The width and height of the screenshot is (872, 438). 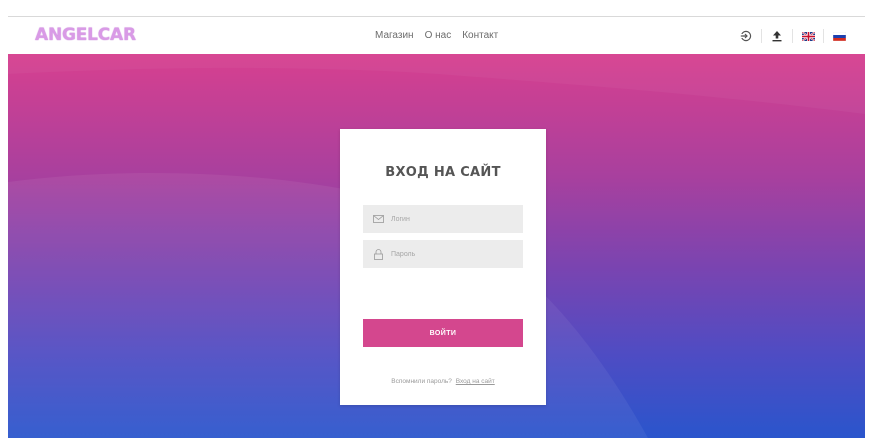 I want to click on remember-password-text: Вспомнили пароль? Вход на сайт, so click(x=443, y=381).